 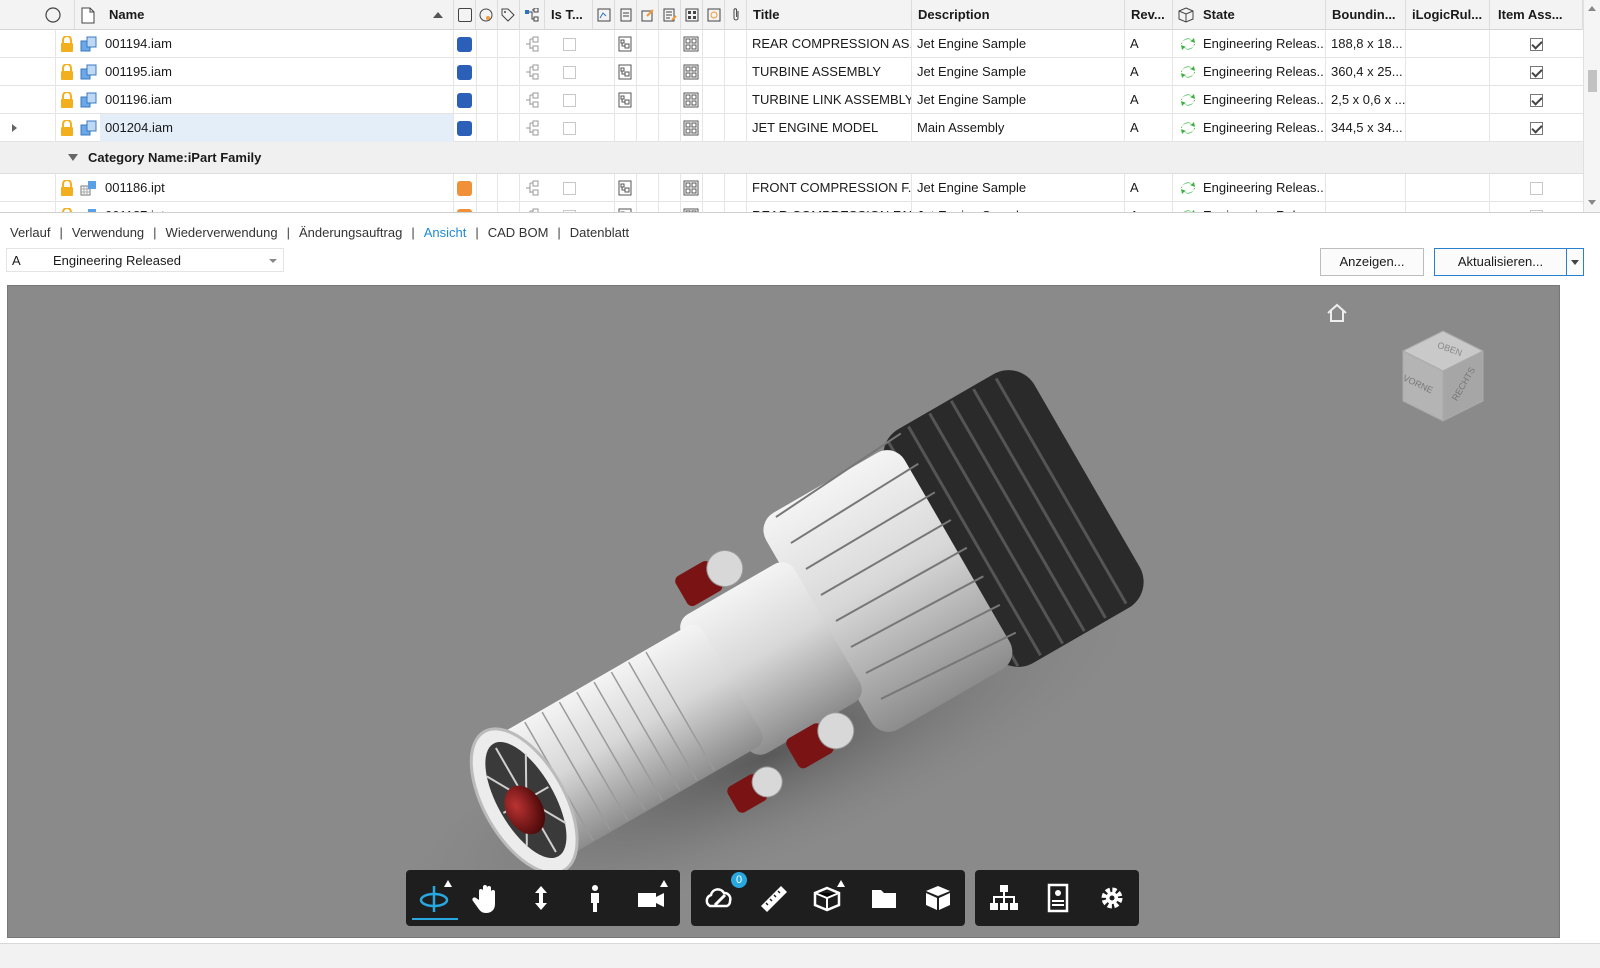 I want to click on structure-button, so click(x=1004, y=898).